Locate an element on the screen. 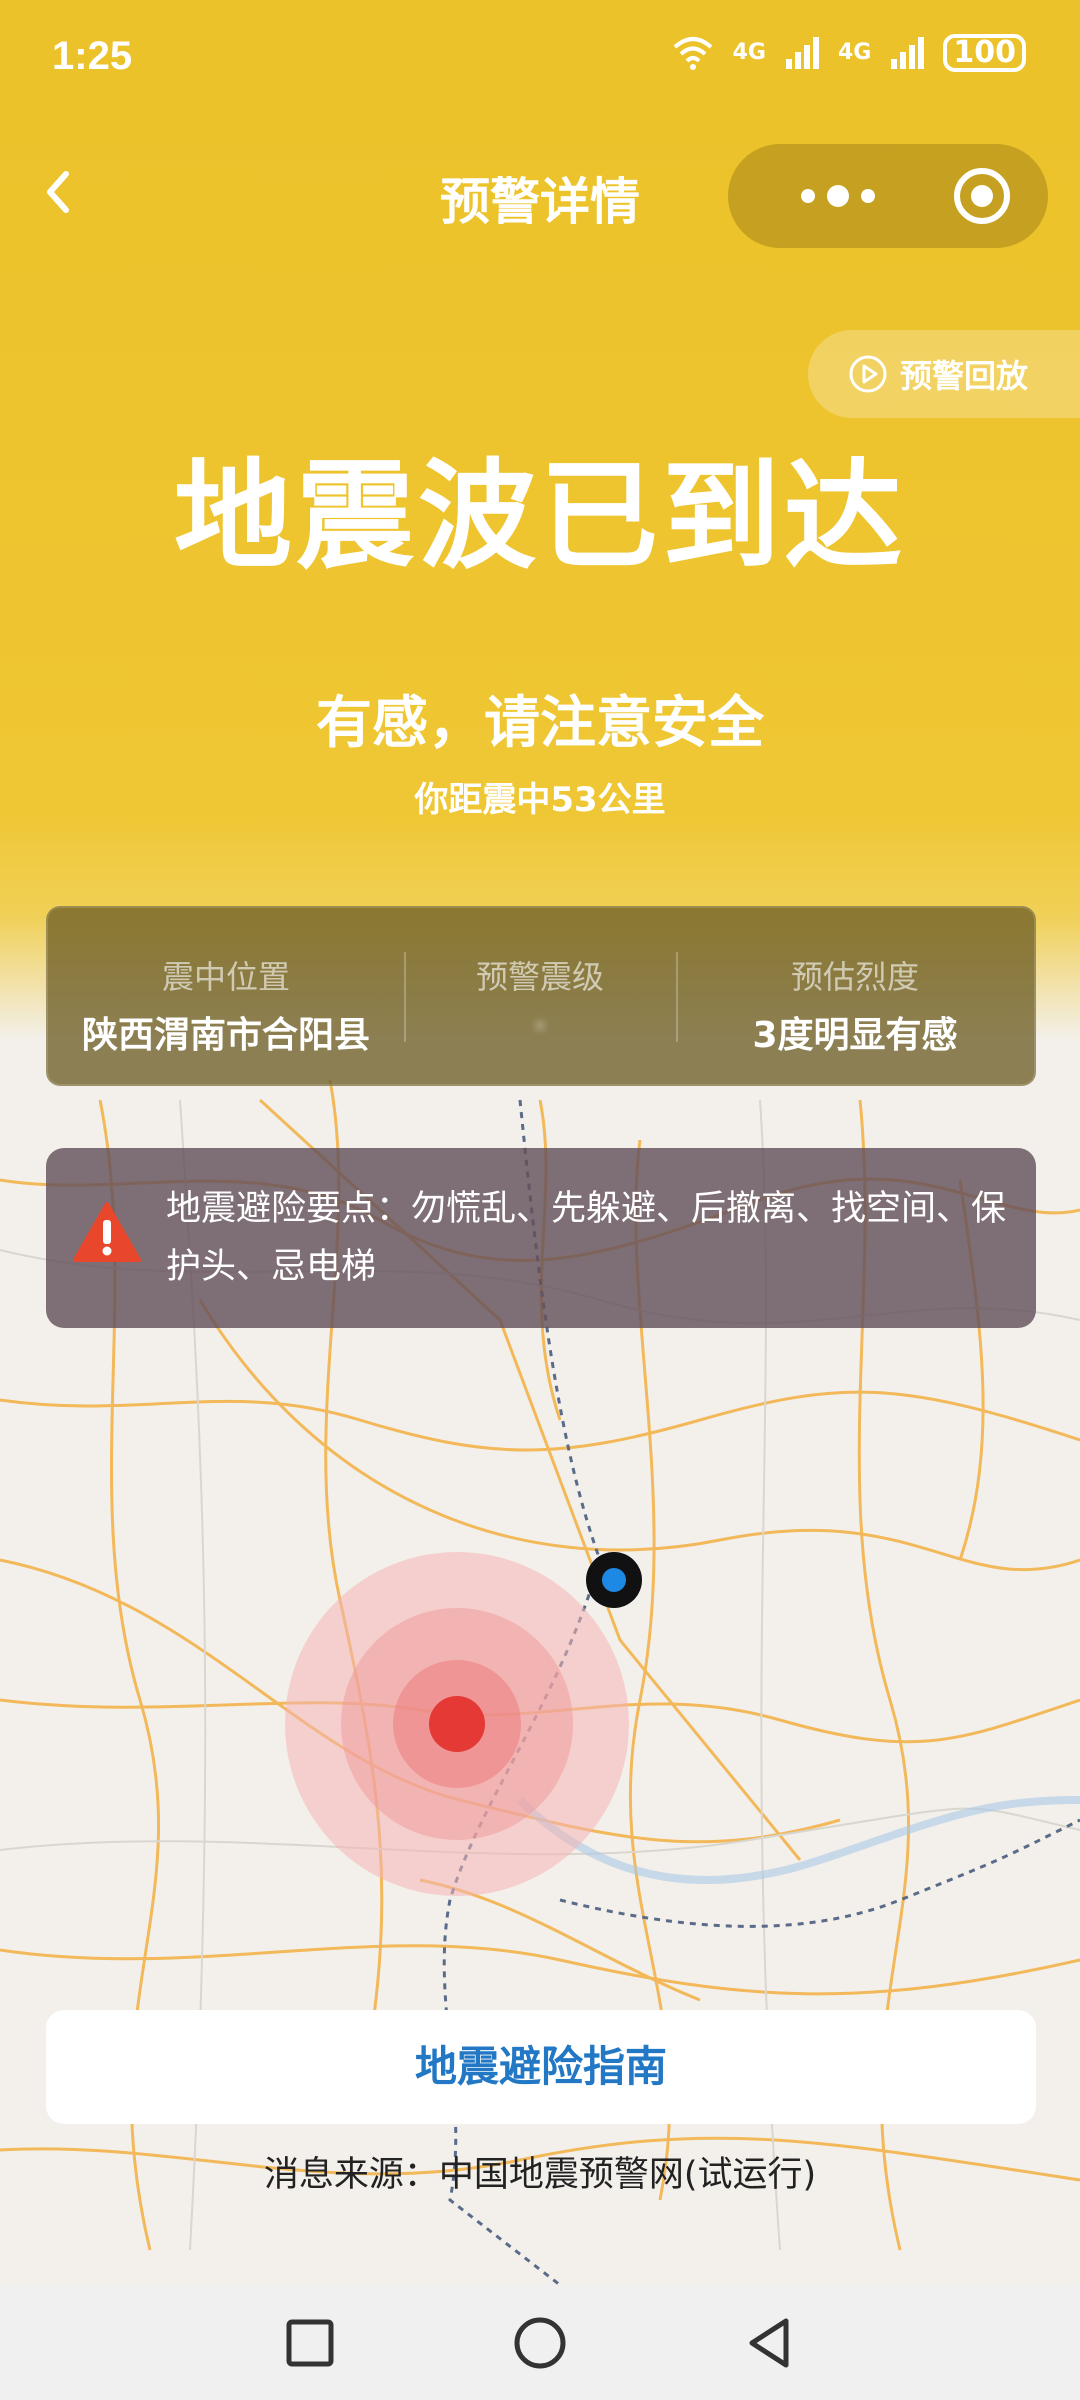 The width and height of the screenshot is (1080, 2400). warning-magnitude: 预警震级 · is located at coordinates (540, 996).